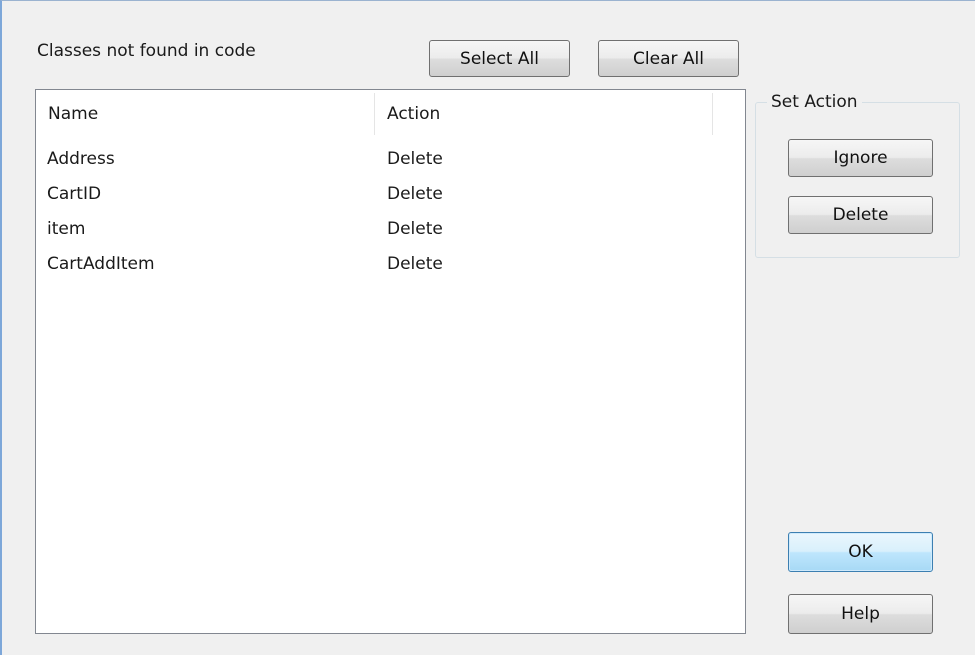 The height and width of the screenshot is (655, 975). Describe the element at coordinates (814, 102) in the screenshot. I see `set-action-title: Set Action` at that location.